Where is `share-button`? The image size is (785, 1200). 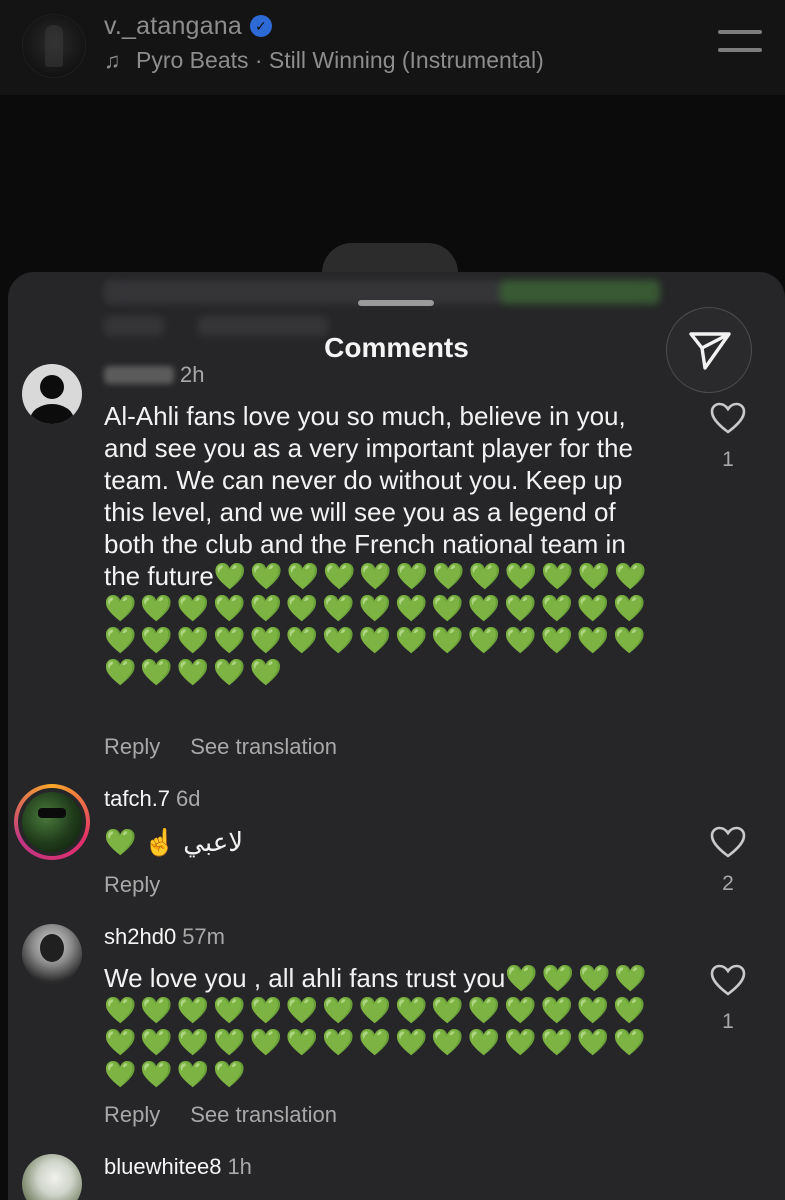 share-button is located at coordinates (709, 350).